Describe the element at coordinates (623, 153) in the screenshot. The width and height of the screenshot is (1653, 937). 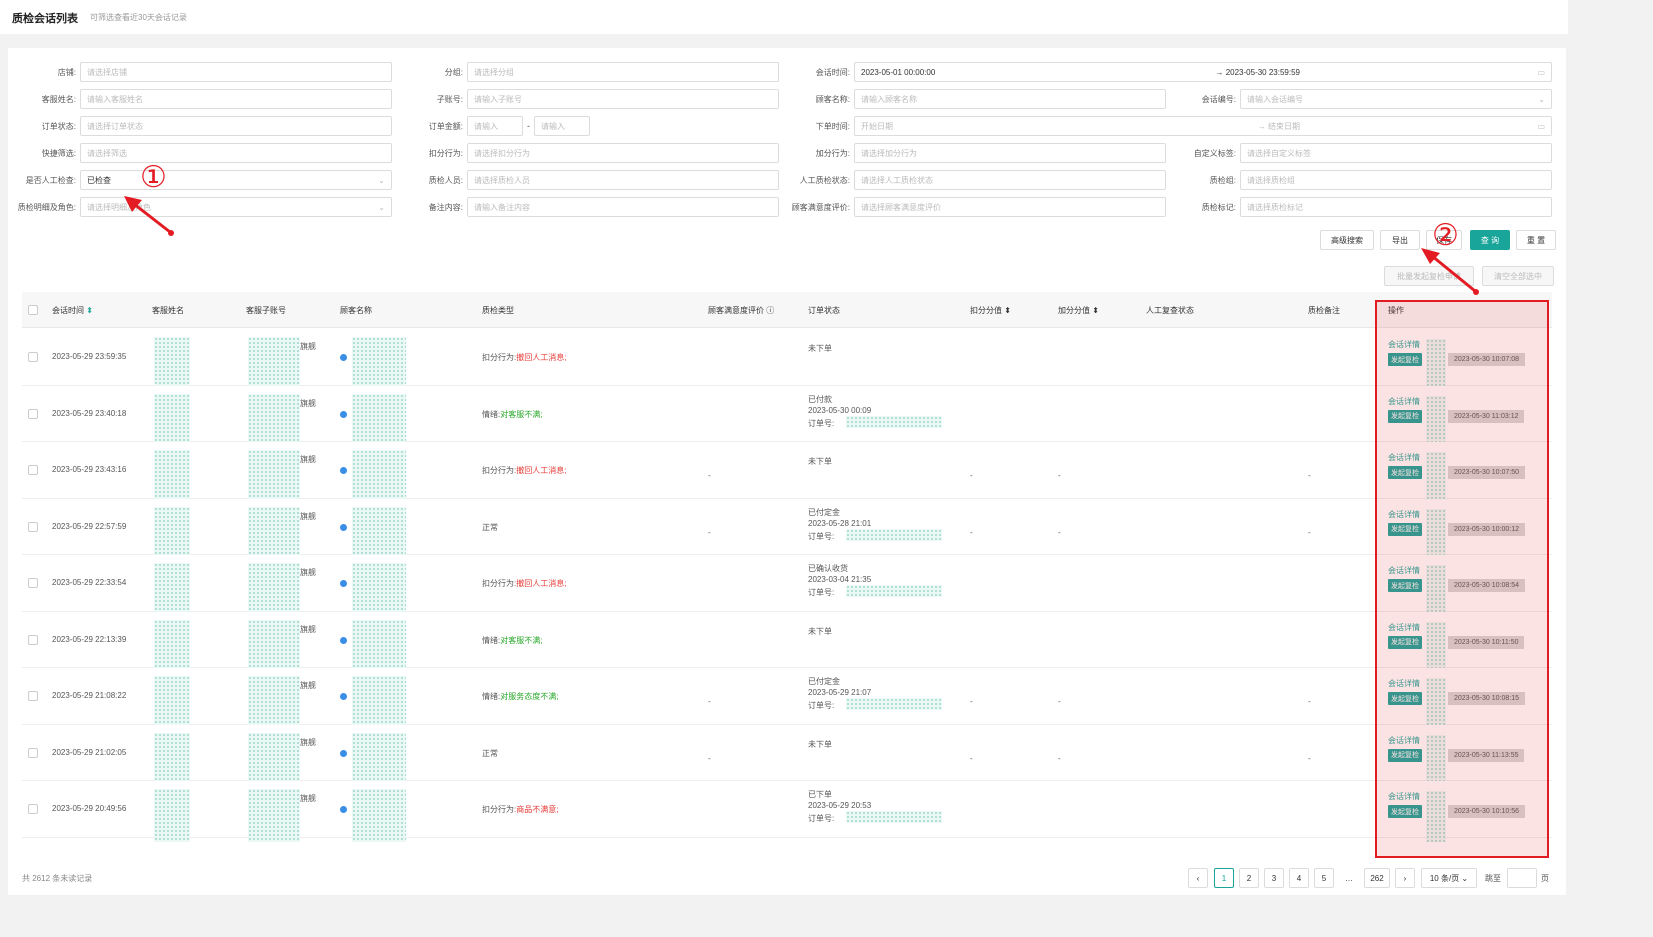
I see `filter-input: 请选择扣分行为` at that location.